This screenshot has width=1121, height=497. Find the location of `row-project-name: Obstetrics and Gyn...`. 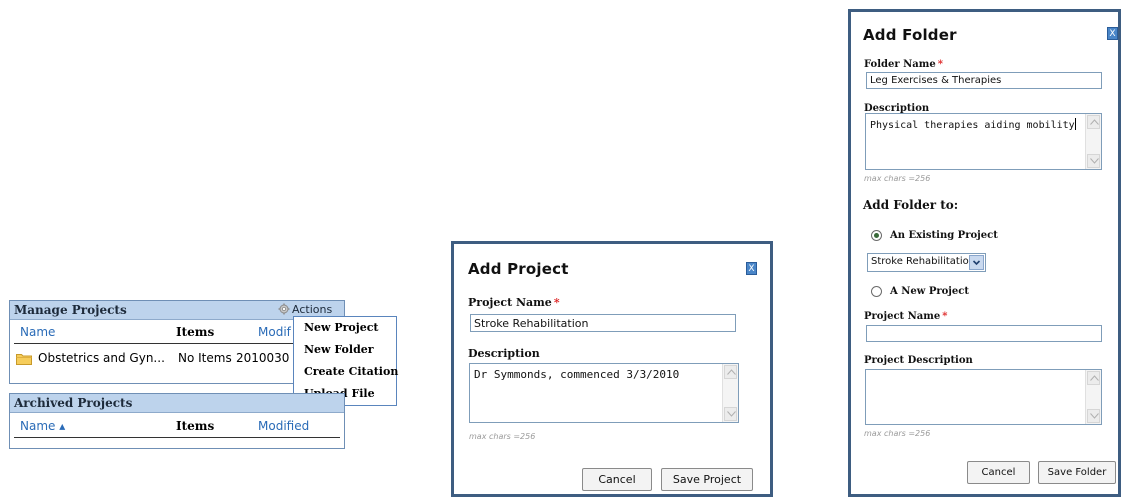

row-project-name: Obstetrics and Gyn... is located at coordinates (101, 358).